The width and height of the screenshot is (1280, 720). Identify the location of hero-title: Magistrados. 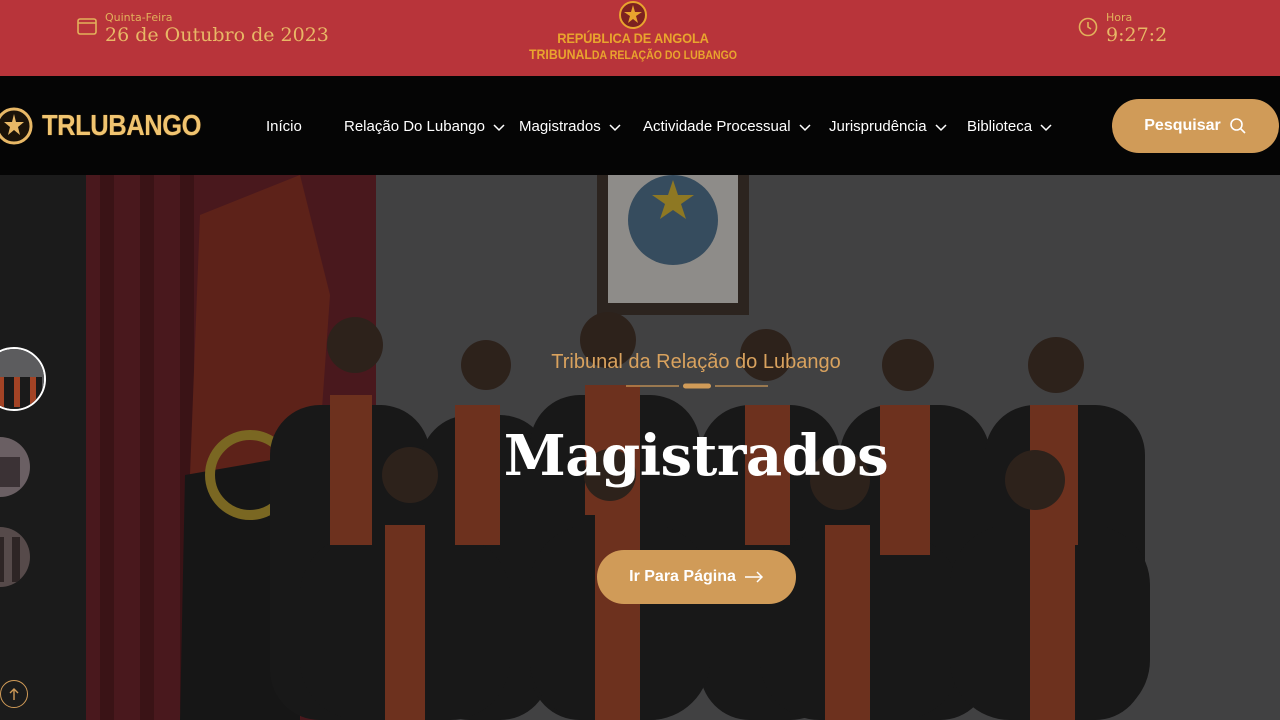
(696, 456).